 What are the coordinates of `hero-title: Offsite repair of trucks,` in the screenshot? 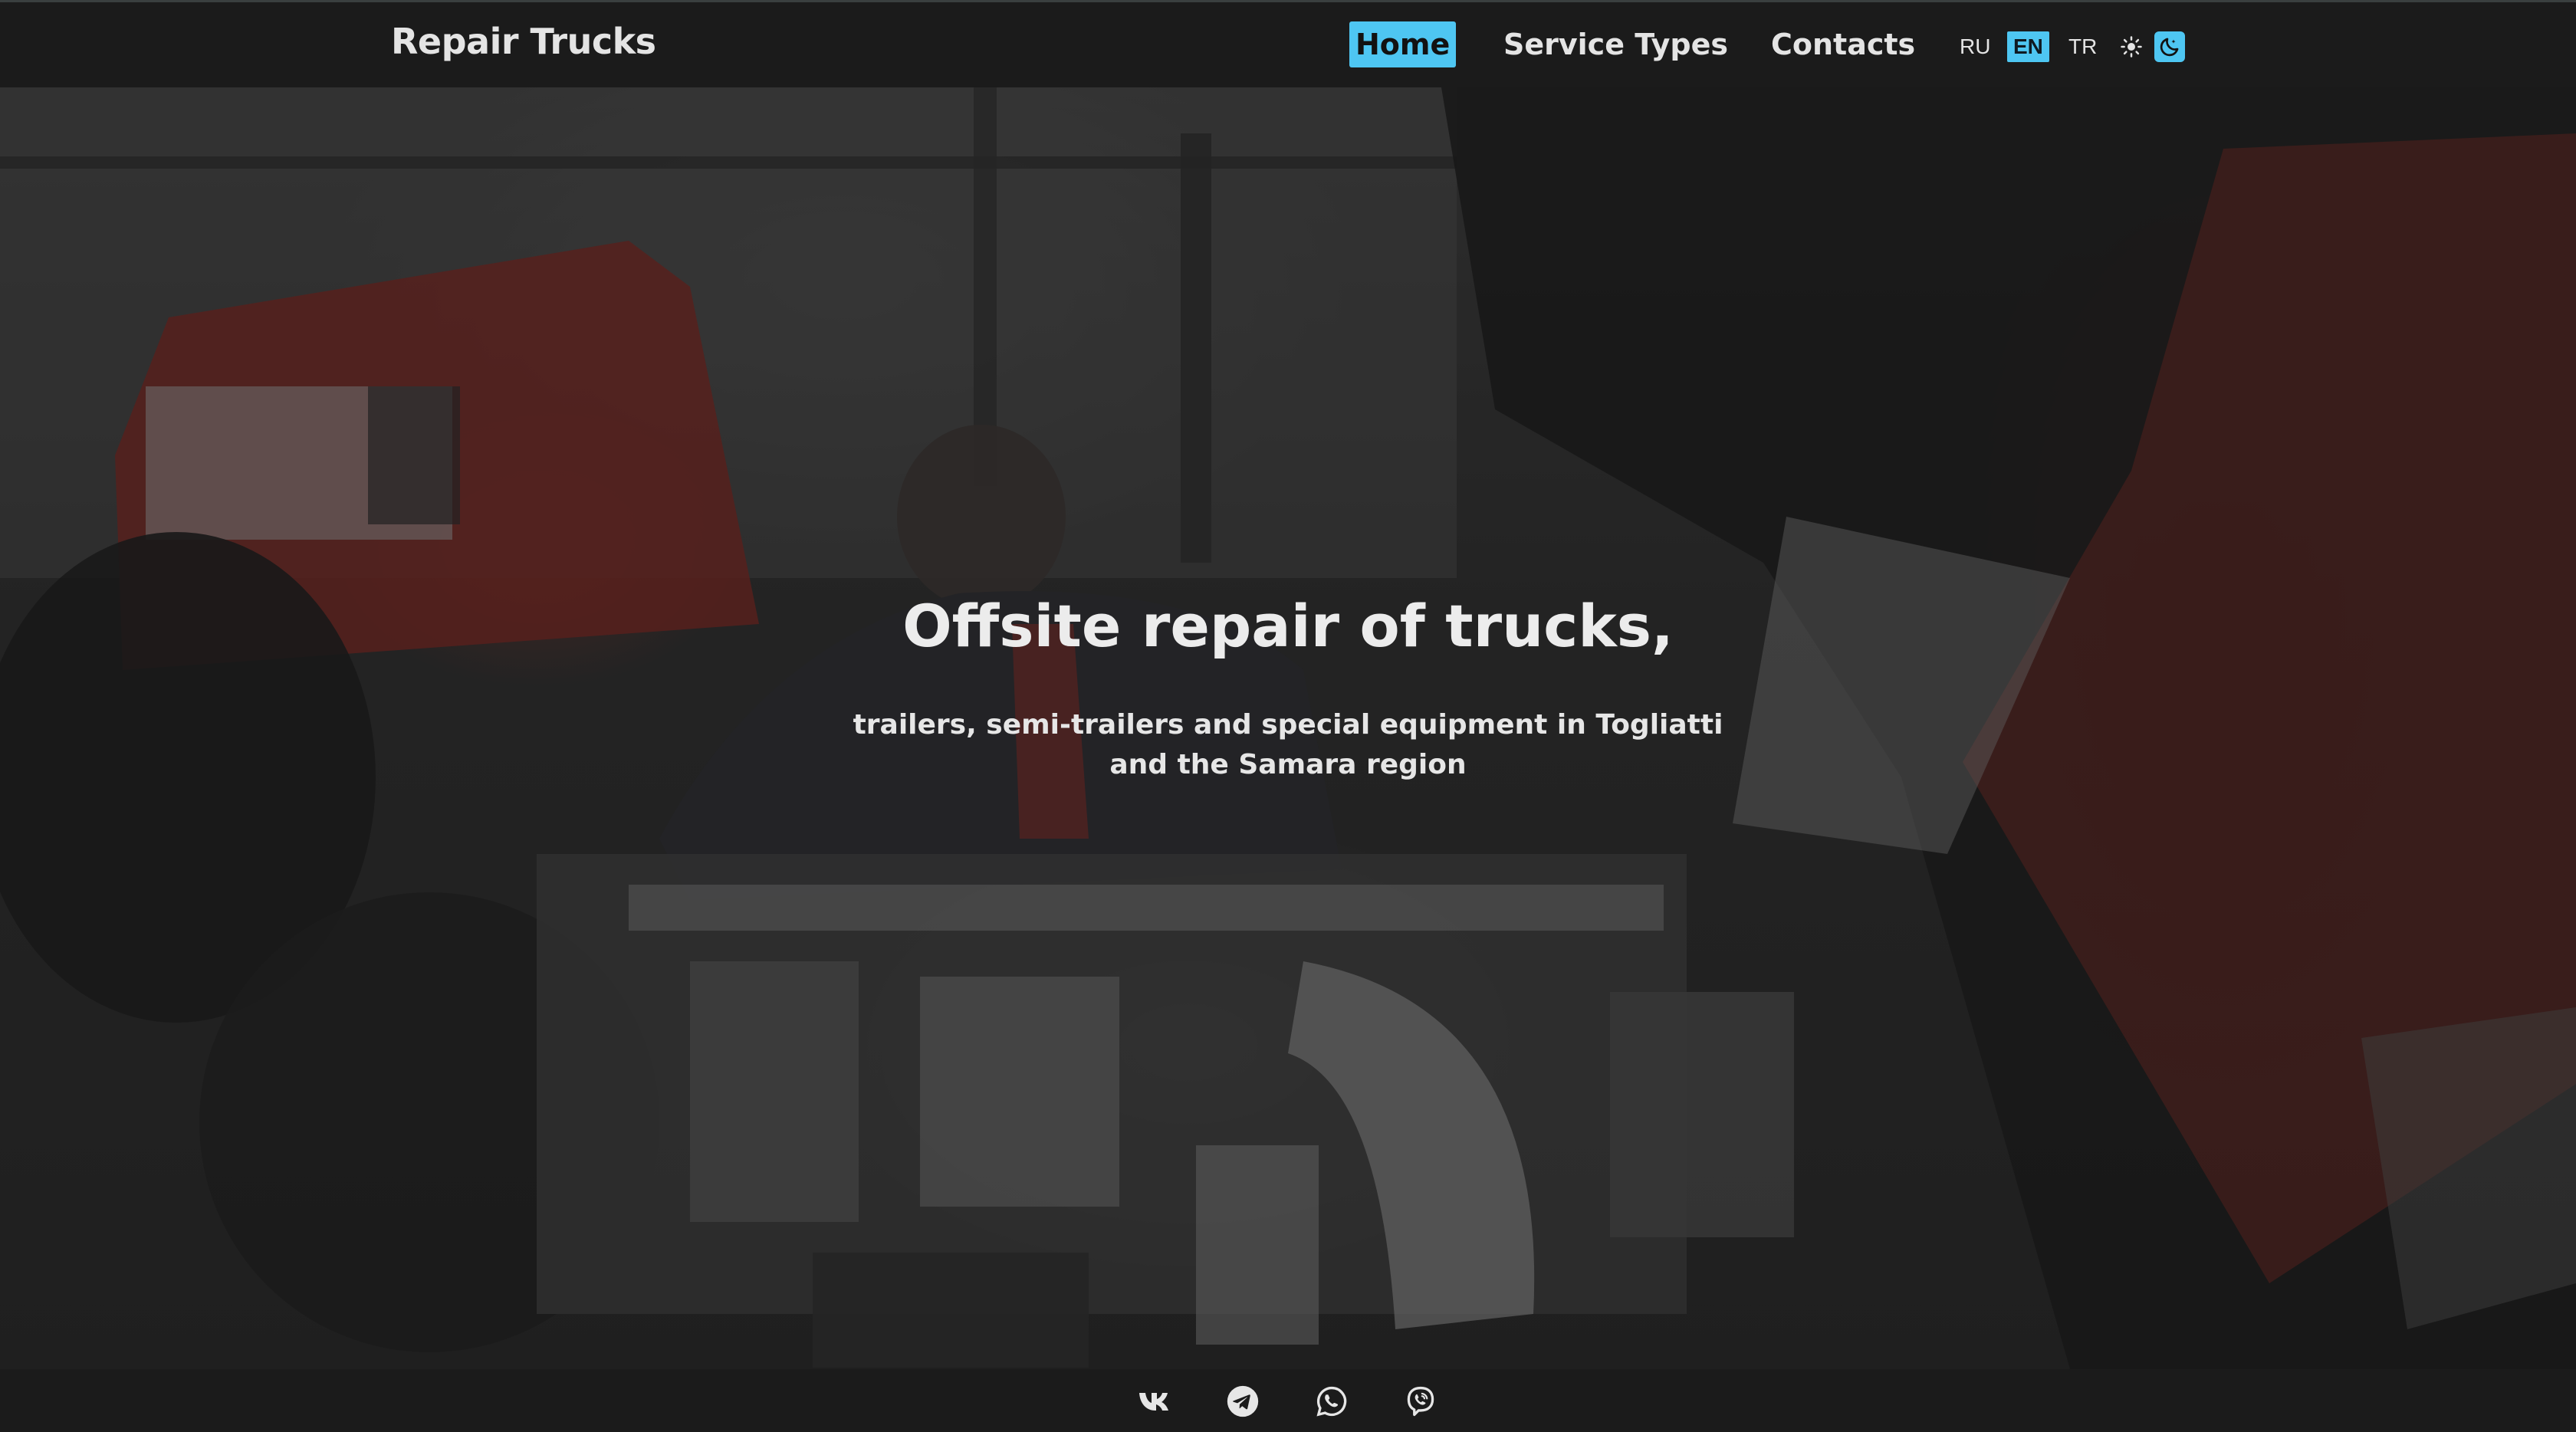 It's located at (1288, 626).